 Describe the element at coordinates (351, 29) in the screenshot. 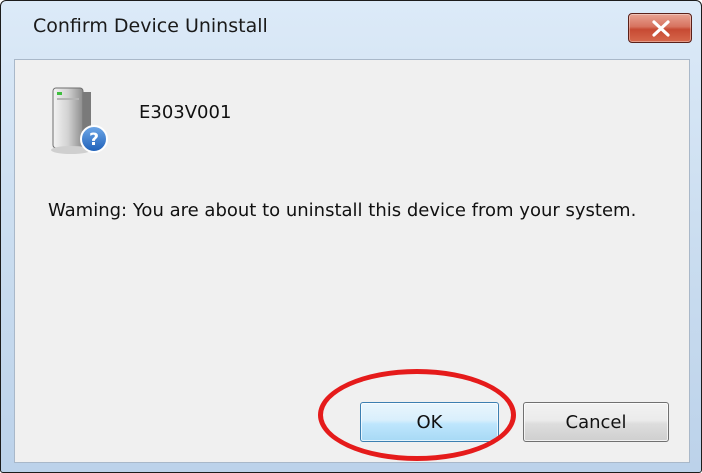

I see `title-bar: Confirm Device Uninstall` at that location.